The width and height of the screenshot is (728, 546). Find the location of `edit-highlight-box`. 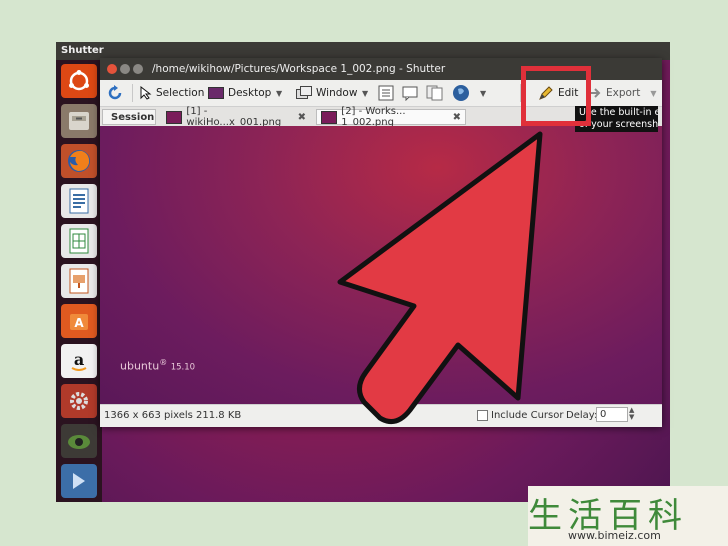

edit-highlight-box is located at coordinates (556, 96).